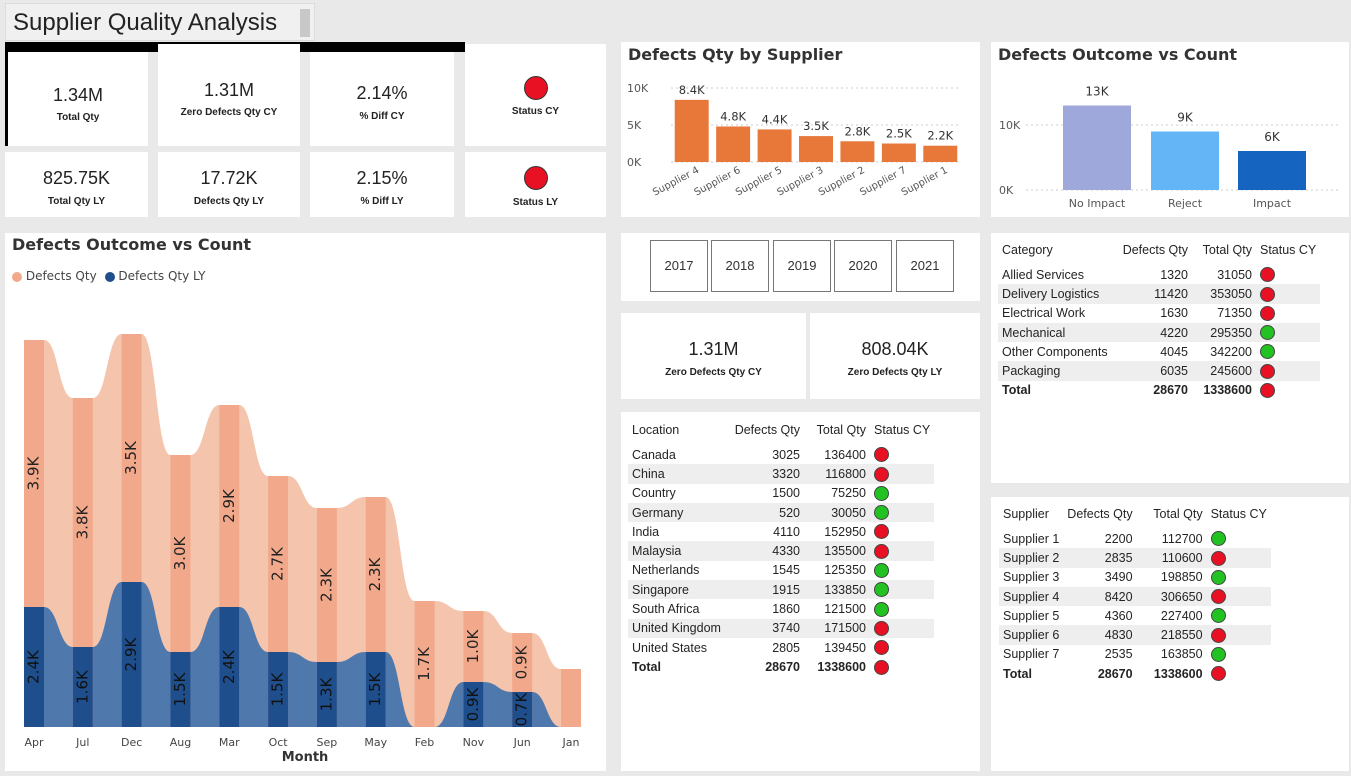 This screenshot has width=1351, height=776. Describe the element at coordinates (781, 551) in the screenshot. I see `table-row: Malaysia 4330 135500` at that location.